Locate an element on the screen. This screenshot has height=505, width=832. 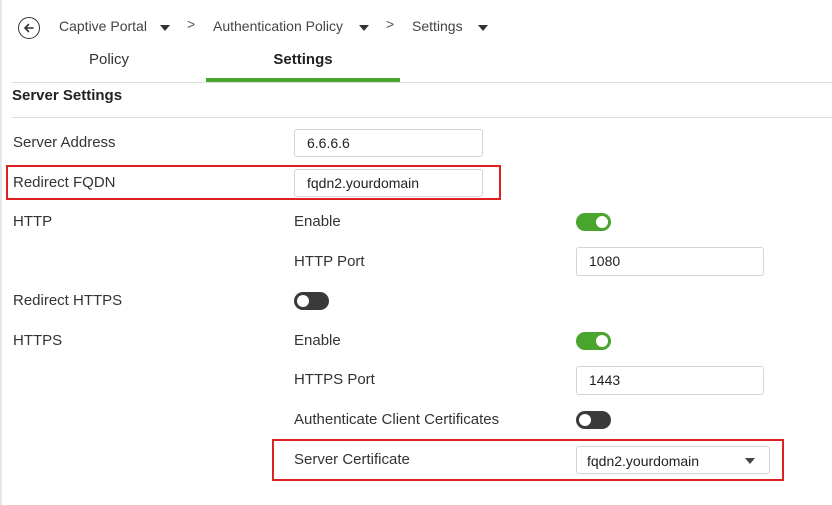
authenticate-client-certificates-toggle is located at coordinates (593, 420).